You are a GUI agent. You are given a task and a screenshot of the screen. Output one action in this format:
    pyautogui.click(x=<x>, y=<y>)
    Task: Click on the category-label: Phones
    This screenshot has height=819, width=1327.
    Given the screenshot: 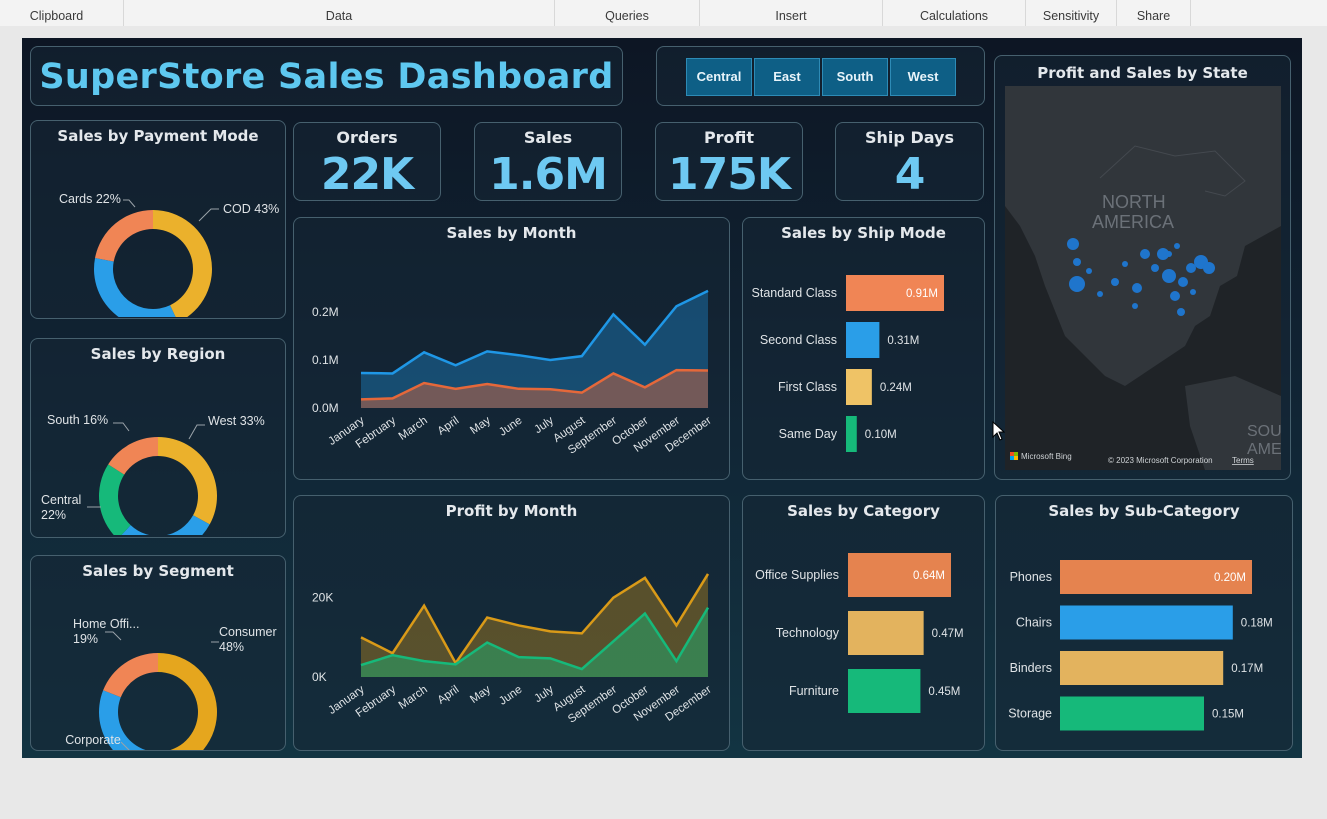 What is the action you would take?
    pyautogui.click(x=1031, y=577)
    